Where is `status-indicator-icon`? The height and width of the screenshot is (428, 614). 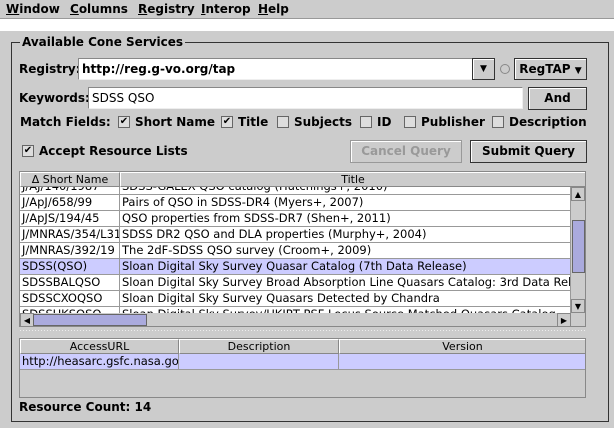 status-indicator-icon is located at coordinates (505, 69).